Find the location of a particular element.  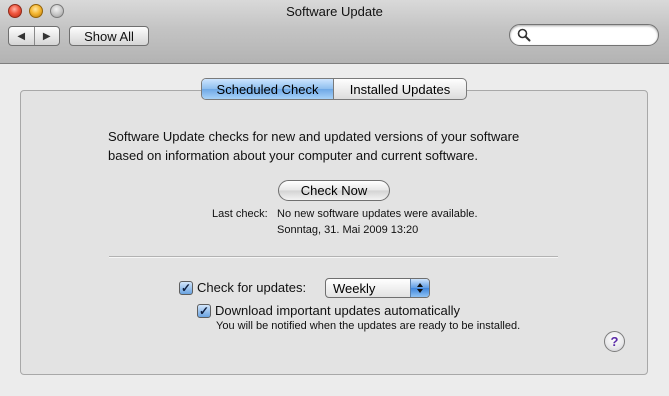

search-input is located at coordinates (593, 35).